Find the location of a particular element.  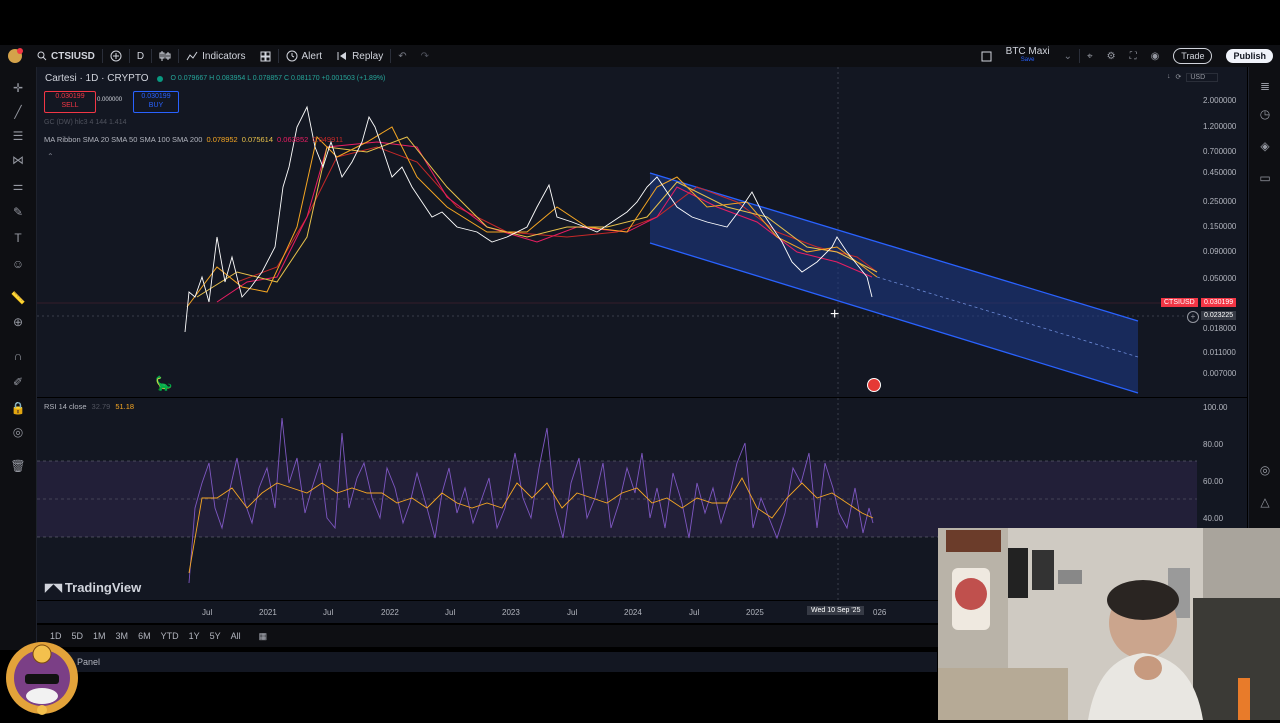

interval-button: D is located at coordinates (140, 56).